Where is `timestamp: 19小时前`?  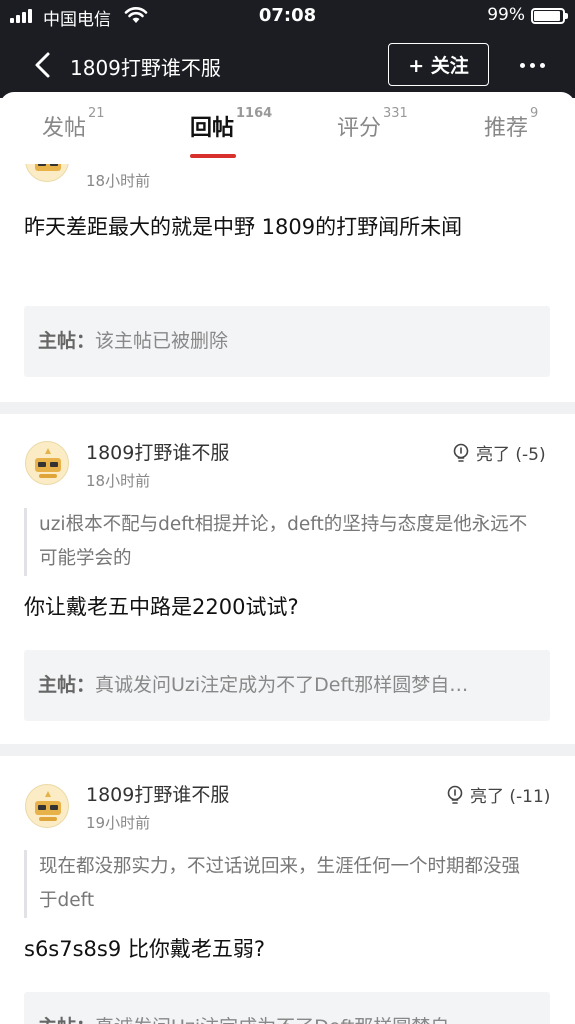
timestamp: 19小时前 is located at coordinates (118, 823).